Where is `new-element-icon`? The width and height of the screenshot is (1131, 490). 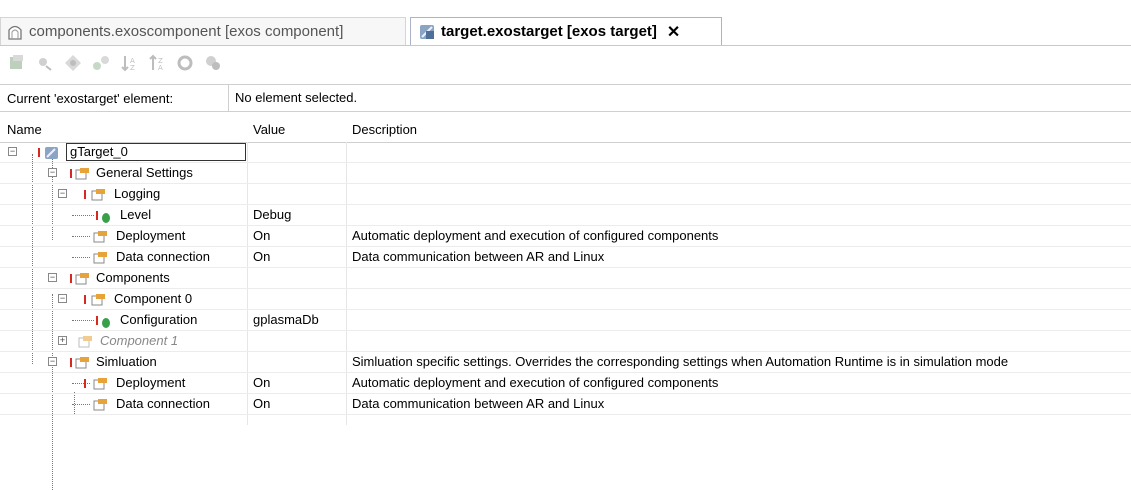
new-element-icon is located at coordinates (17, 63).